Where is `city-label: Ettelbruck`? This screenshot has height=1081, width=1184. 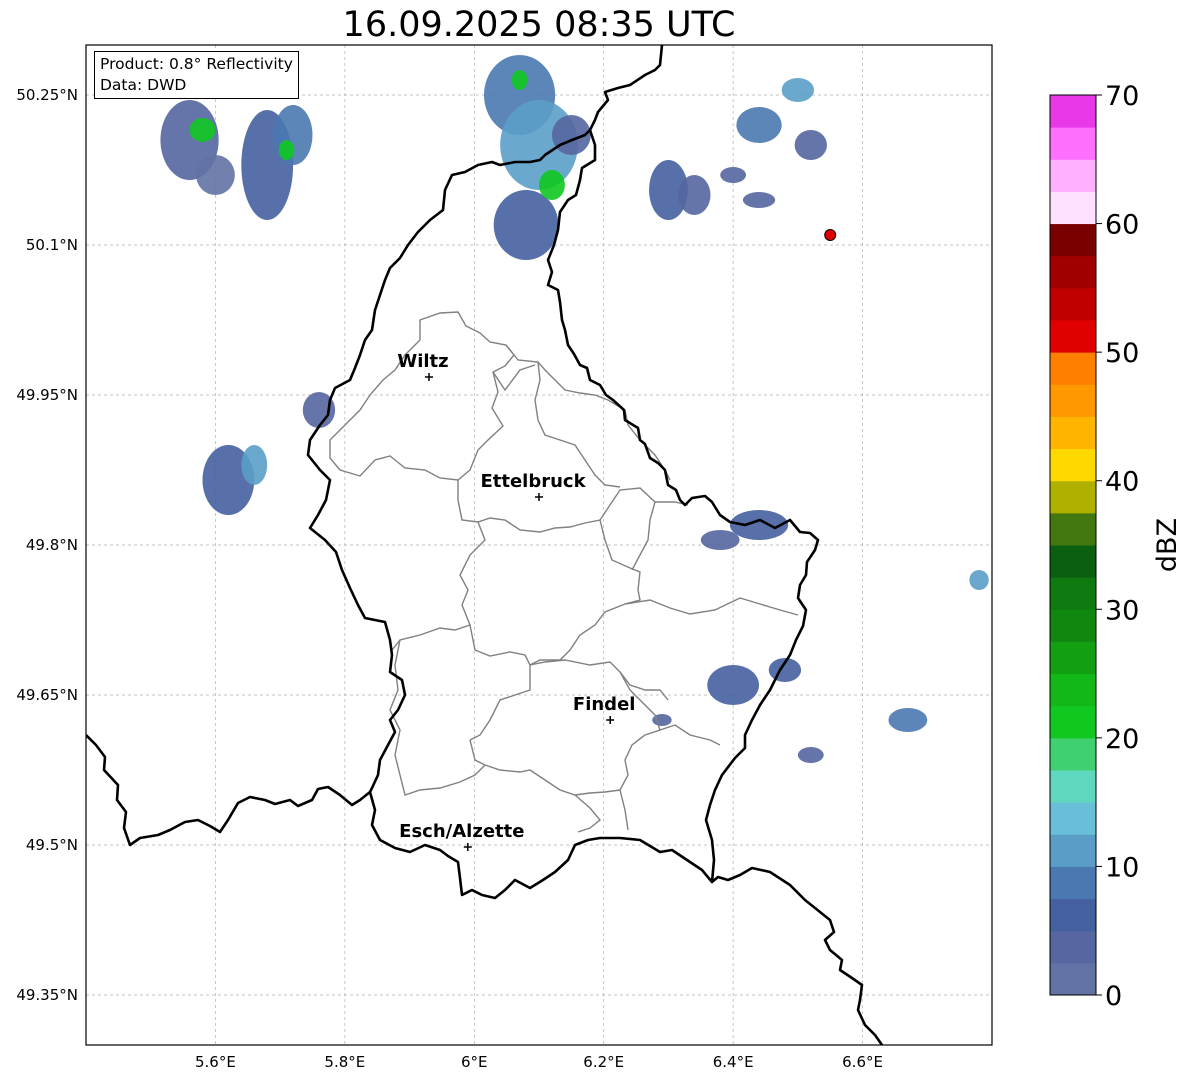 city-label: Ettelbruck is located at coordinates (533, 481).